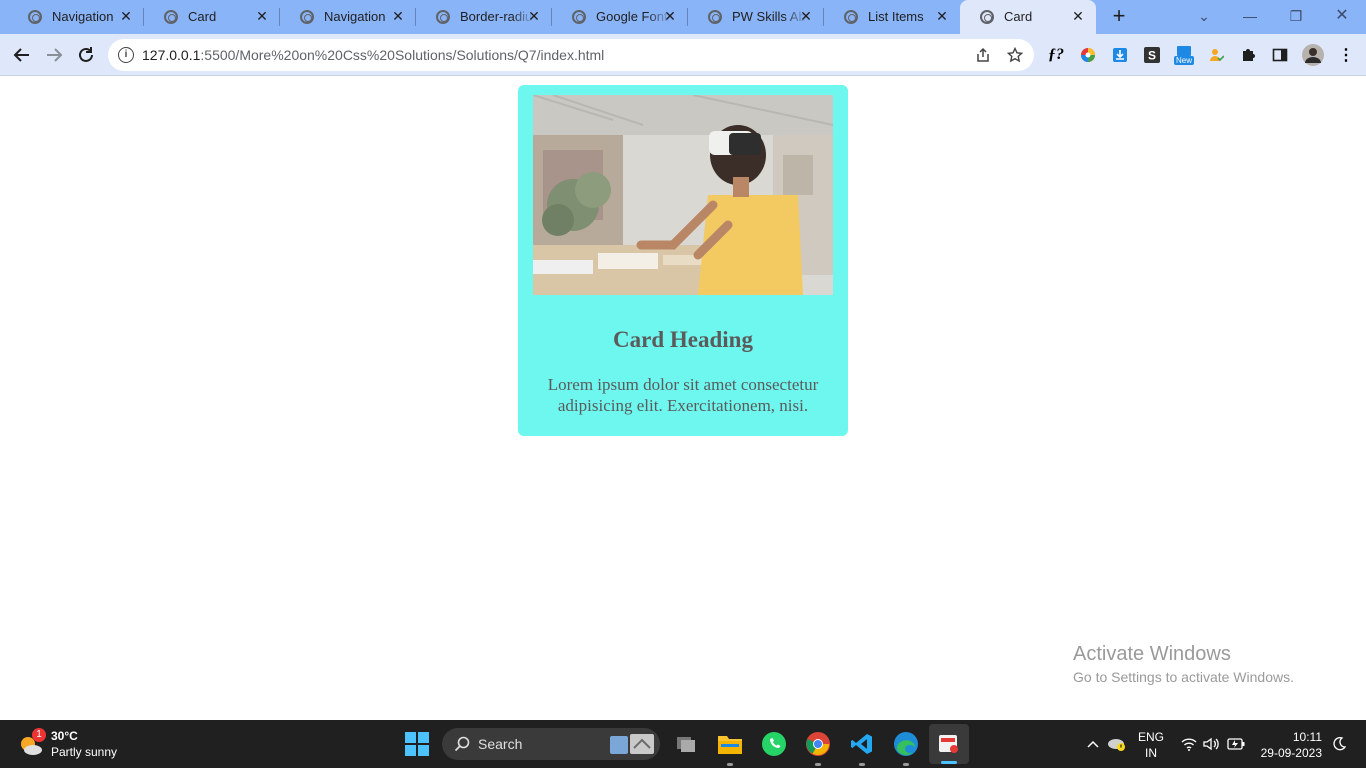 This screenshot has width=1366, height=768. What do you see at coordinates (202, 16) in the screenshot?
I see `tab-title: Card` at bounding box center [202, 16].